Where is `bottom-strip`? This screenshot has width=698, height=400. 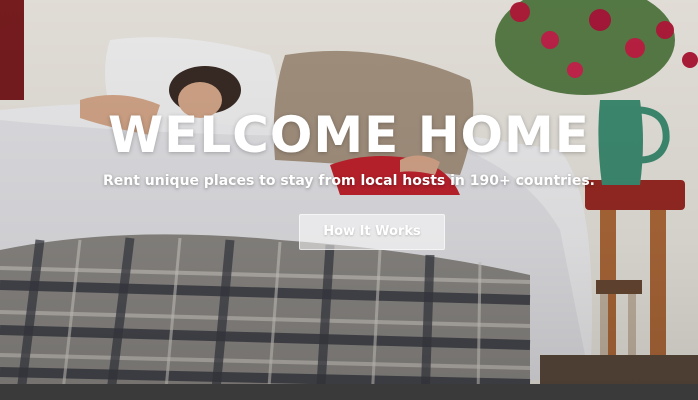 bottom-strip is located at coordinates (349, 392).